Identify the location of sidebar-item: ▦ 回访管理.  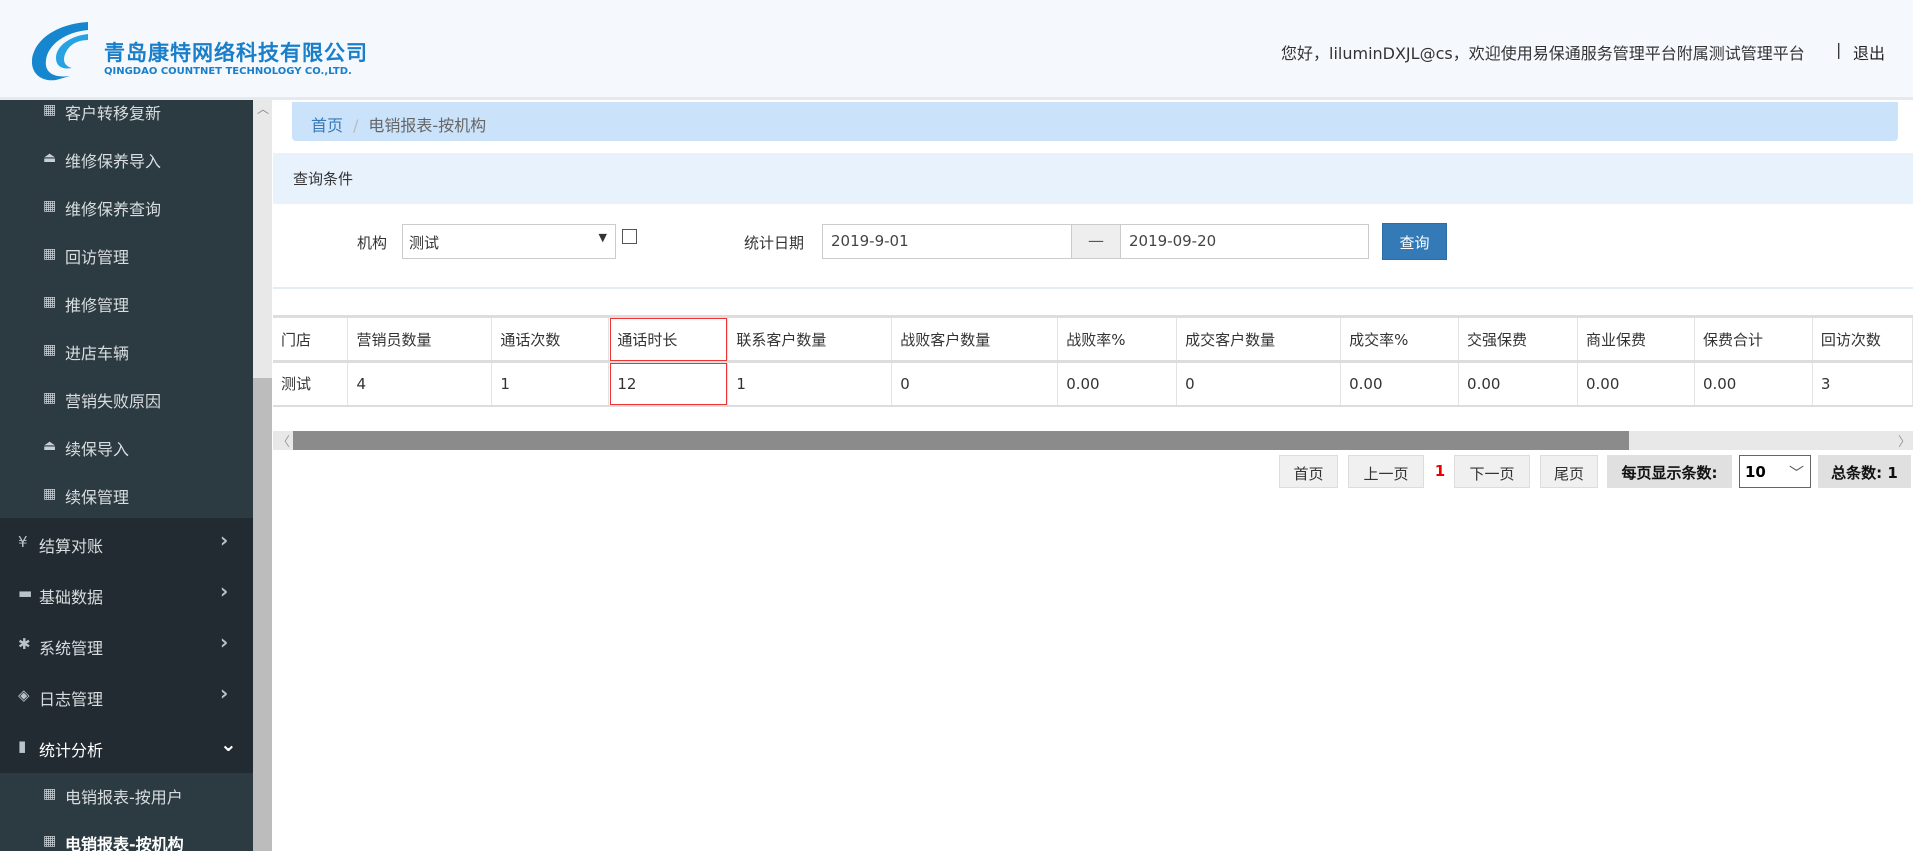
(126, 255).